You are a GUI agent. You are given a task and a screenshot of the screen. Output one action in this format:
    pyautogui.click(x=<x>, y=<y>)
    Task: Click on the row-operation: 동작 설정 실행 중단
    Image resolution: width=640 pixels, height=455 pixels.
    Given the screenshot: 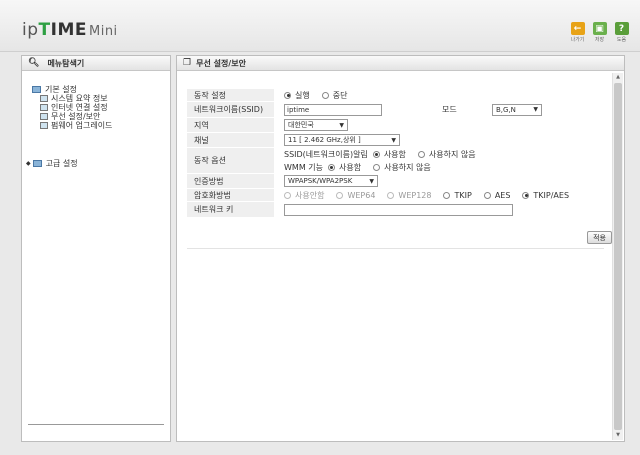 What is the action you would take?
    pyautogui.click(x=395, y=95)
    